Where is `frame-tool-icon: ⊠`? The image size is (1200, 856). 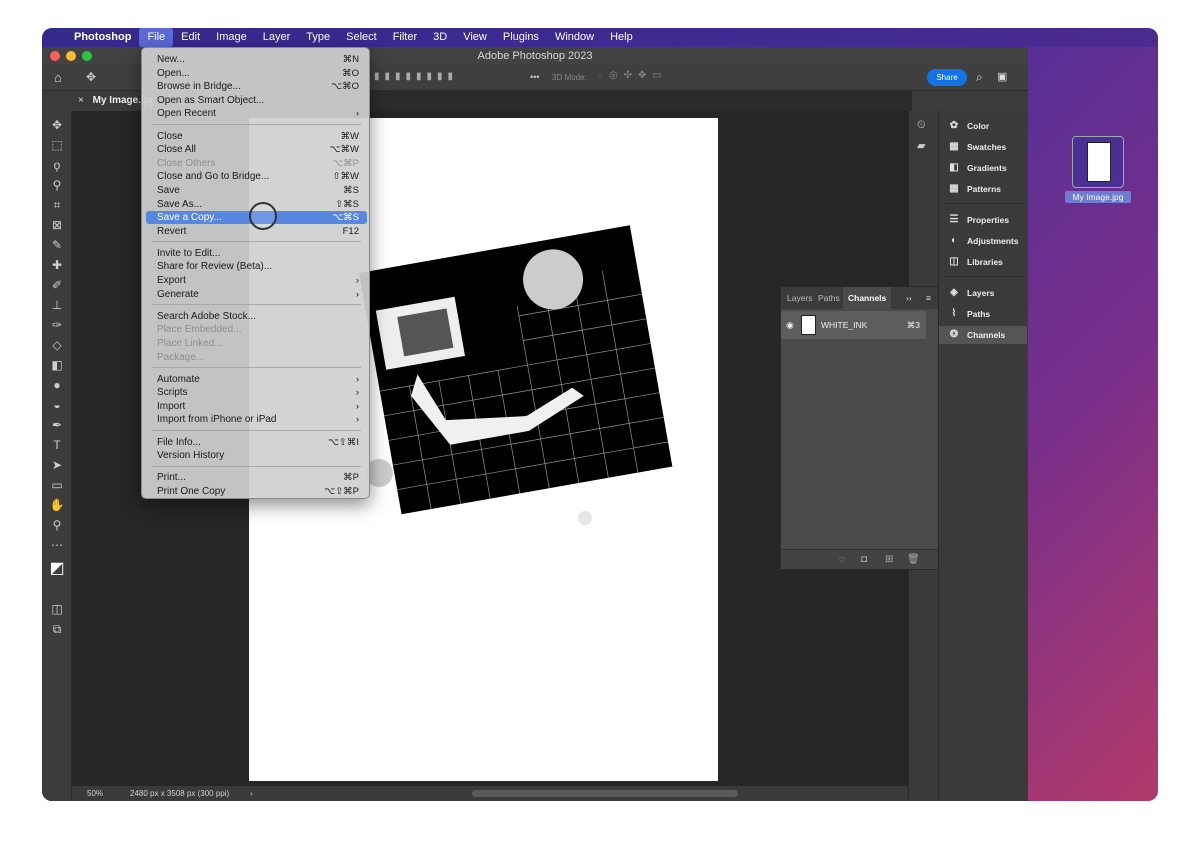
frame-tool-icon: ⊠ is located at coordinates (57, 225).